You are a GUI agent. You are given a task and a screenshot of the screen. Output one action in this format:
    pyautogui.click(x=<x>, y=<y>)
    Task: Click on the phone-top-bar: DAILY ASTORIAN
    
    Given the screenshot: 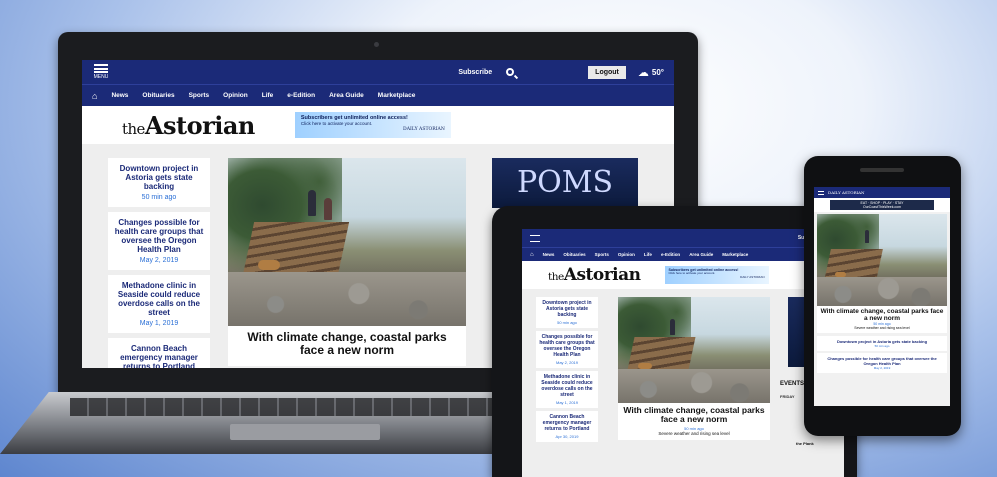 What is the action you would take?
    pyautogui.click(x=882, y=192)
    